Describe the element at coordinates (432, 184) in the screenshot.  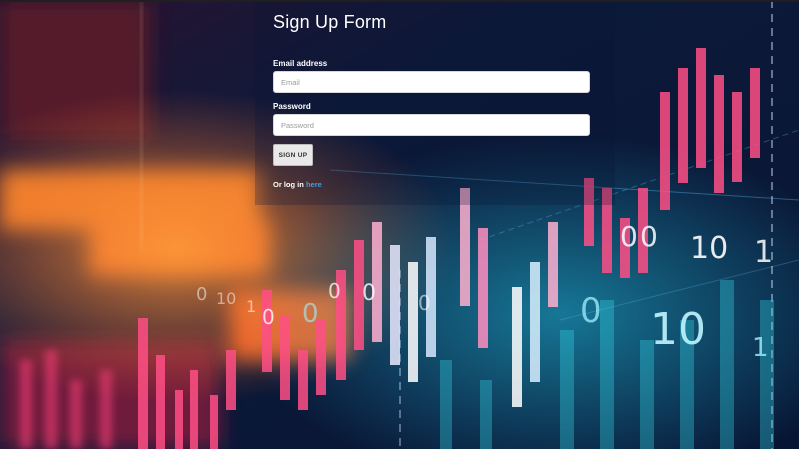
I see `login-prompt: Or log in here` at that location.